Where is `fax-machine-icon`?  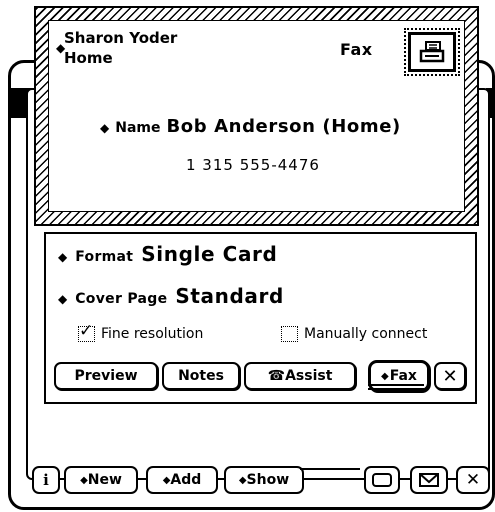
fax-machine-icon is located at coordinates (432, 52).